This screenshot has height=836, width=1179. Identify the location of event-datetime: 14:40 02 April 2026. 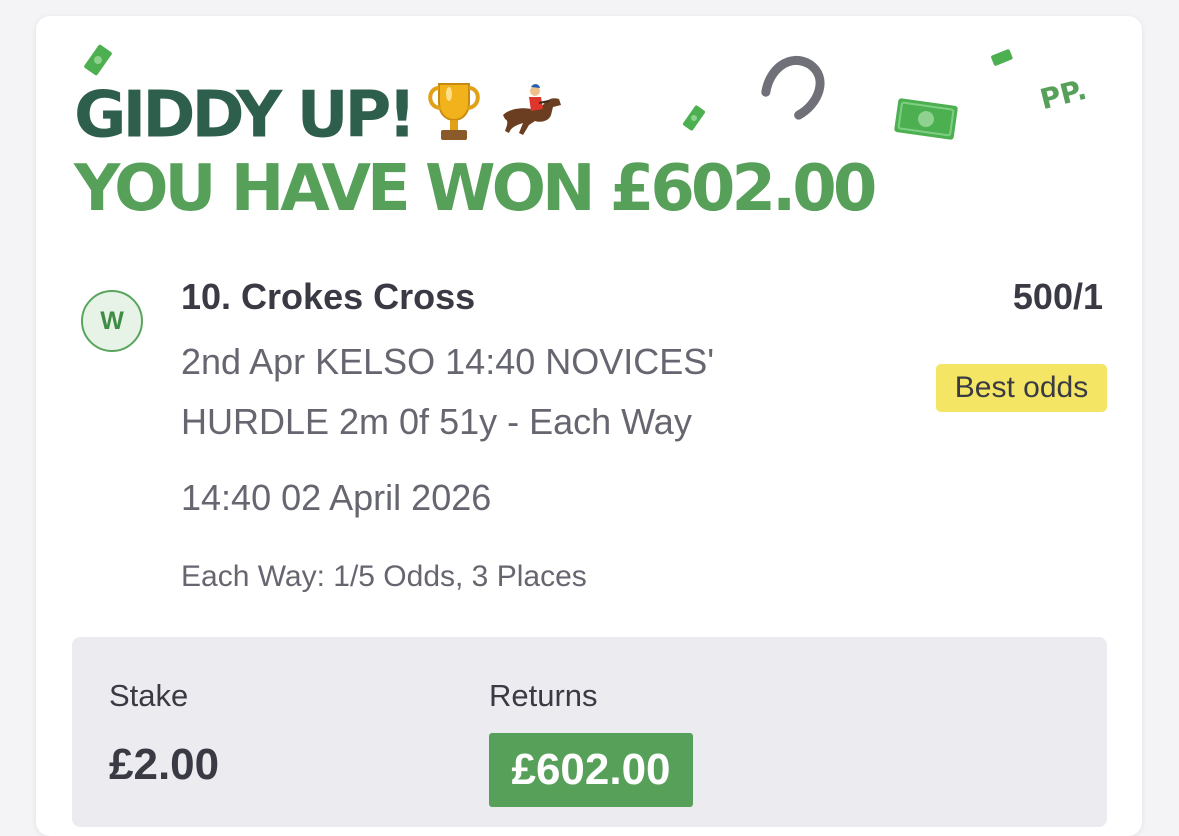
(336, 497).